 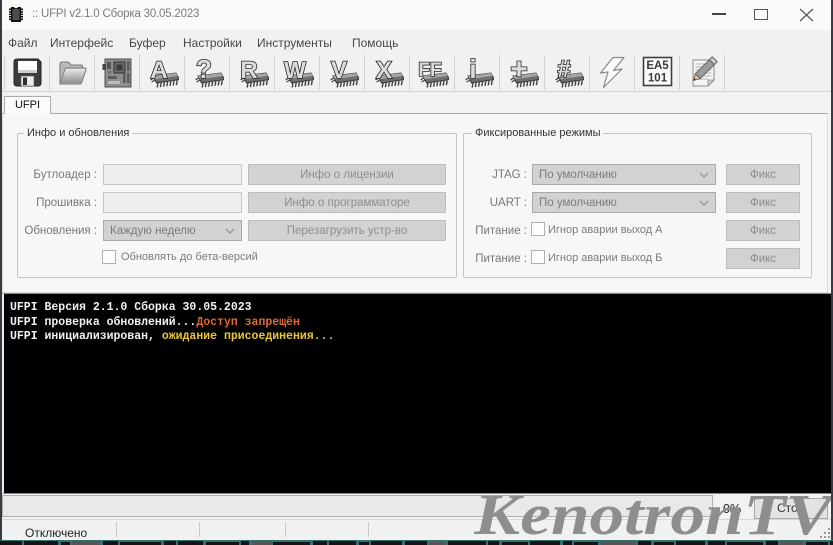 I want to click on svg-text: V, so click(x=338, y=70).